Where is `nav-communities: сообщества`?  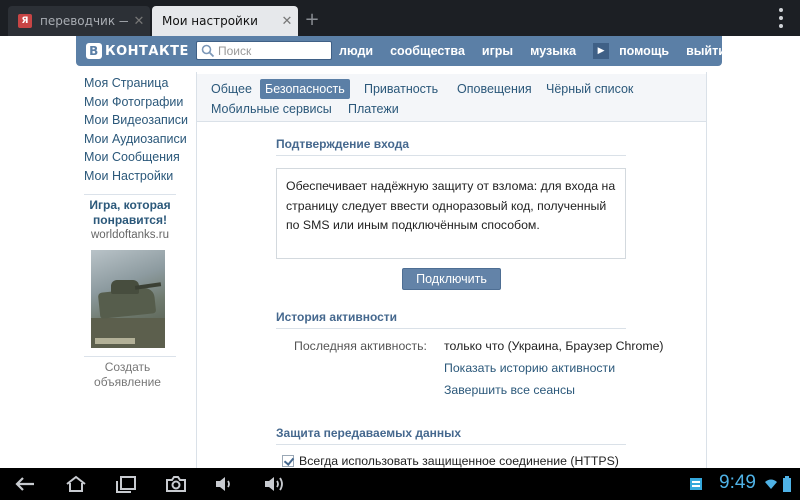 nav-communities: сообщества is located at coordinates (427, 51).